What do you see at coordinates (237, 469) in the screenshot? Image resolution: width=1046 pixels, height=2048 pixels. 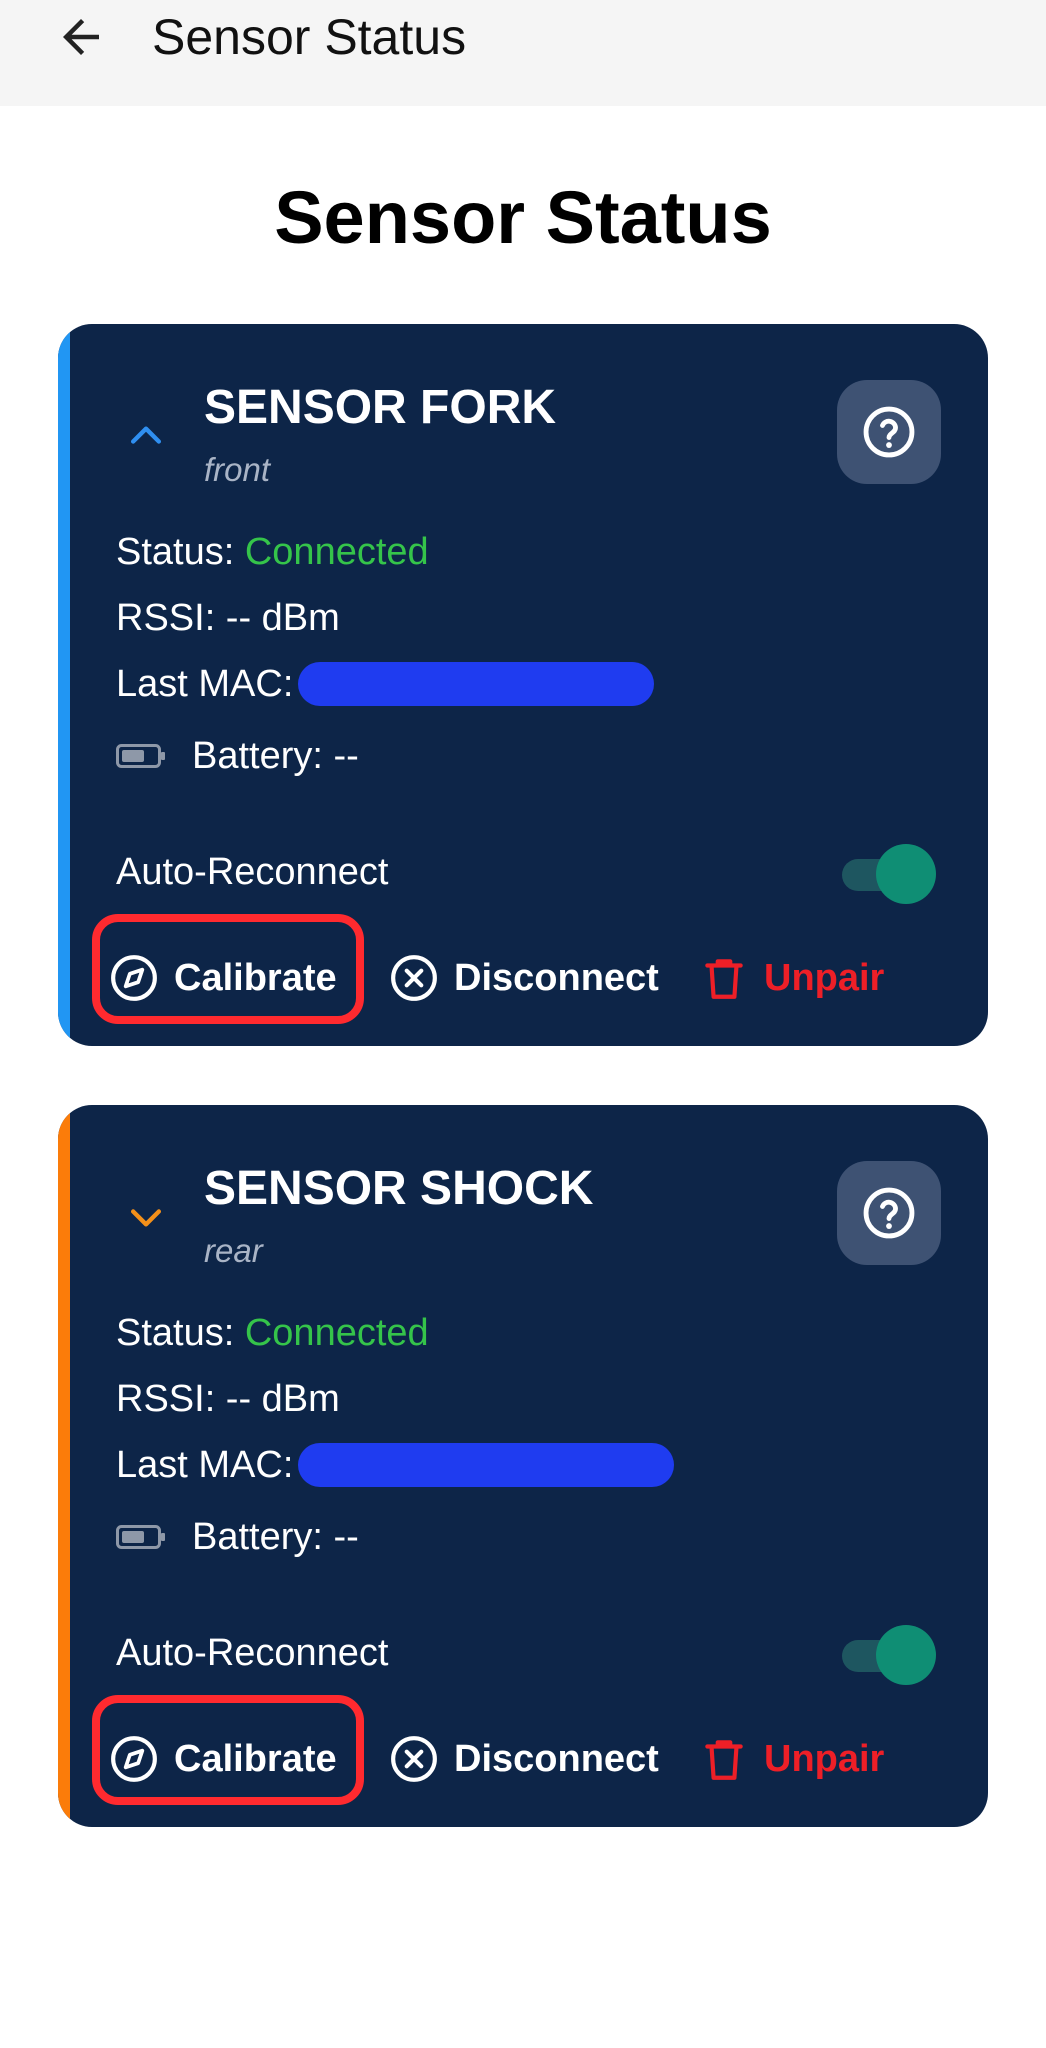 I see `sensor-position: front` at bounding box center [237, 469].